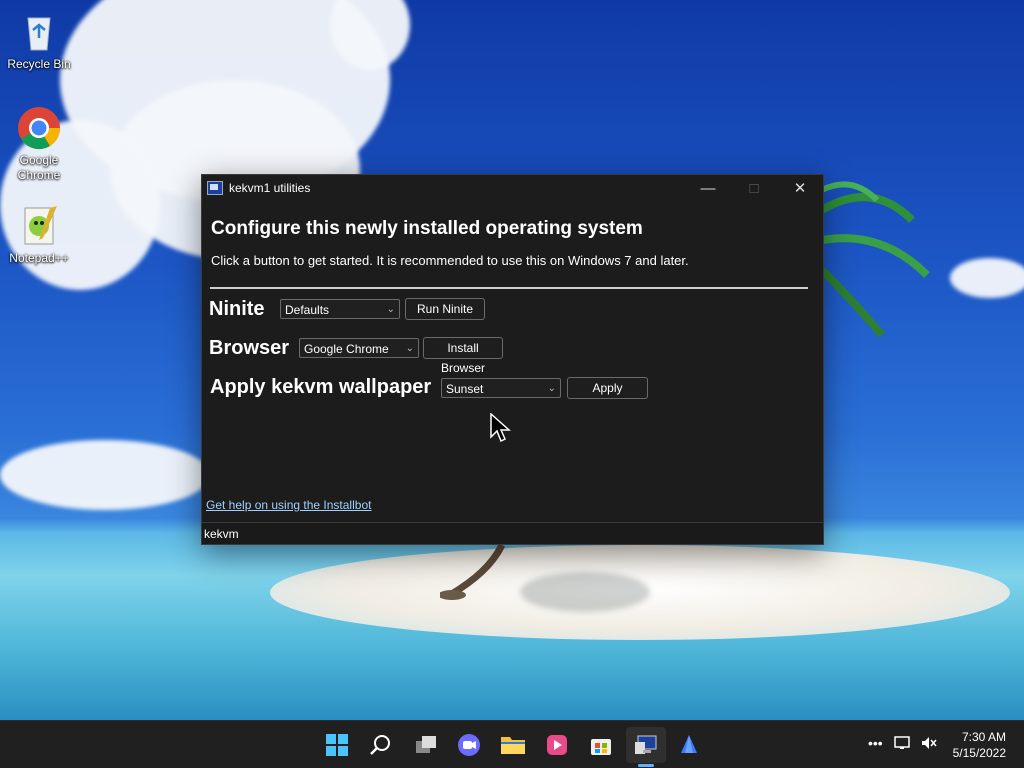 The height and width of the screenshot is (768, 1024). Describe the element at coordinates (646, 765) in the screenshot. I see `active-app-indicator` at that location.